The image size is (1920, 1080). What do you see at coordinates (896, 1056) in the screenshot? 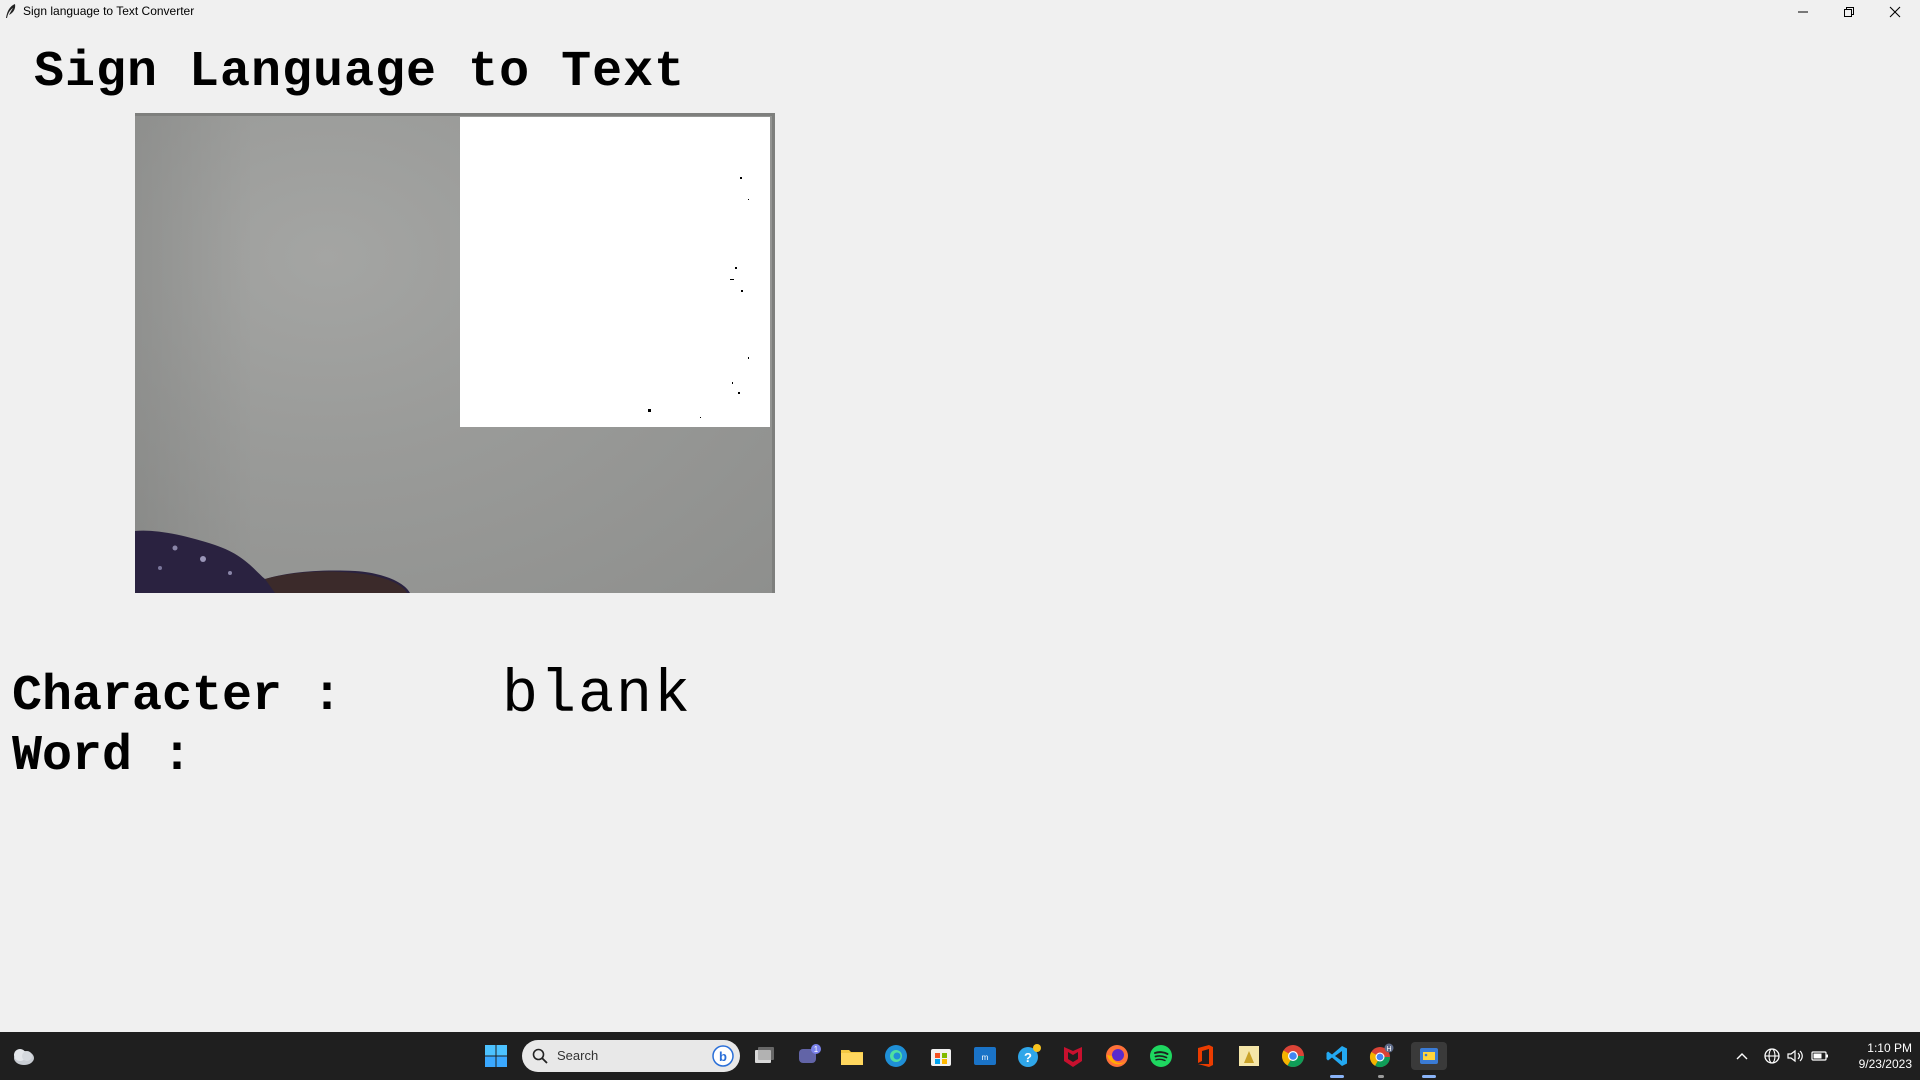
I see `edge-browser-icon` at bounding box center [896, 1056].